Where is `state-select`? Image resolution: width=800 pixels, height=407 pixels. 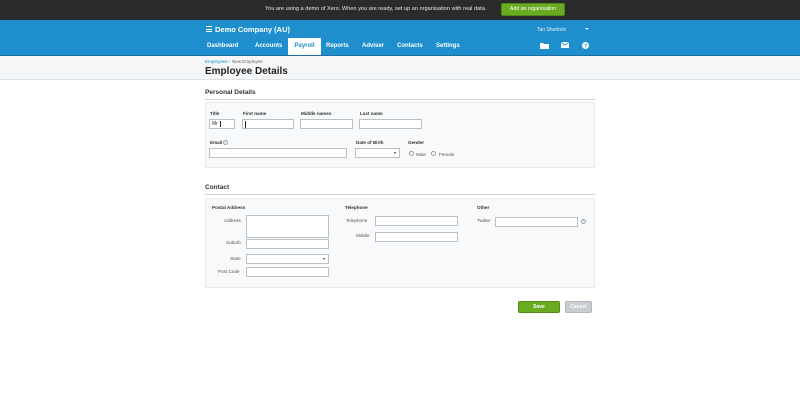 state-select is located at coordinates (287, 259).